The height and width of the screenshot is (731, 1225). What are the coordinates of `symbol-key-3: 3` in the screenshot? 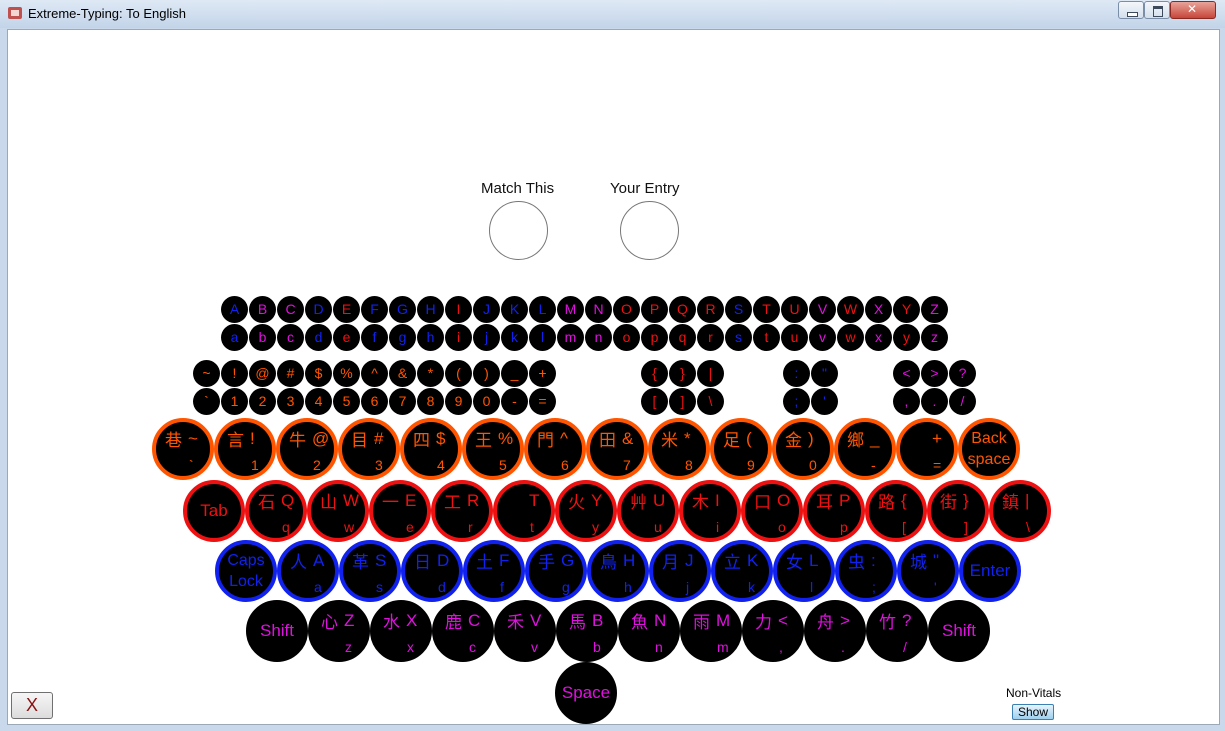 It's located at (290, 401).